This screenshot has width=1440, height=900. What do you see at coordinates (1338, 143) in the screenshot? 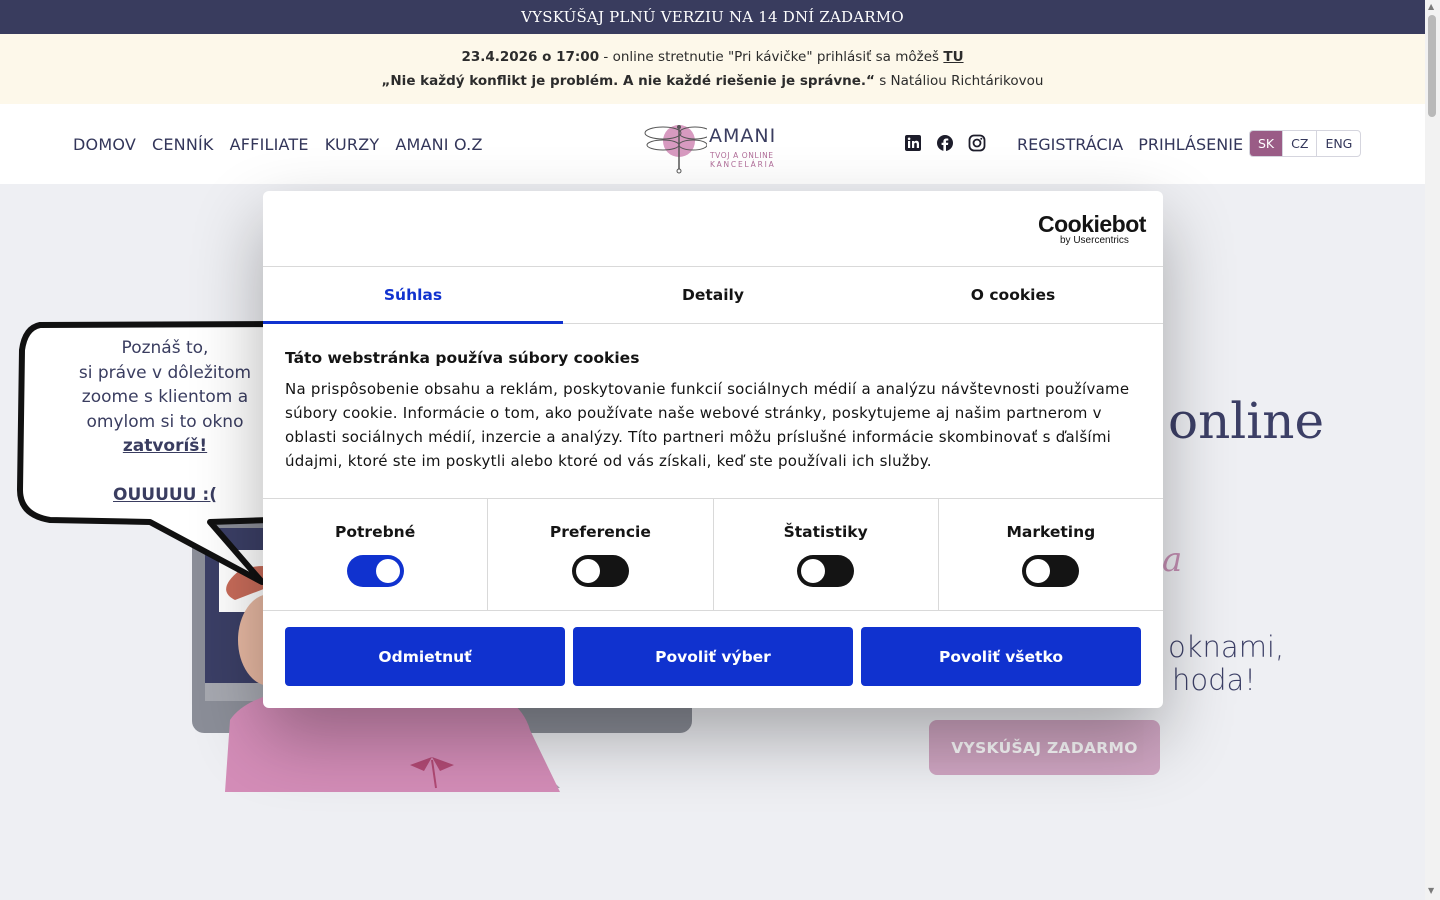
I see `lang-eng: ENG` at bounding box center [1338, 143].